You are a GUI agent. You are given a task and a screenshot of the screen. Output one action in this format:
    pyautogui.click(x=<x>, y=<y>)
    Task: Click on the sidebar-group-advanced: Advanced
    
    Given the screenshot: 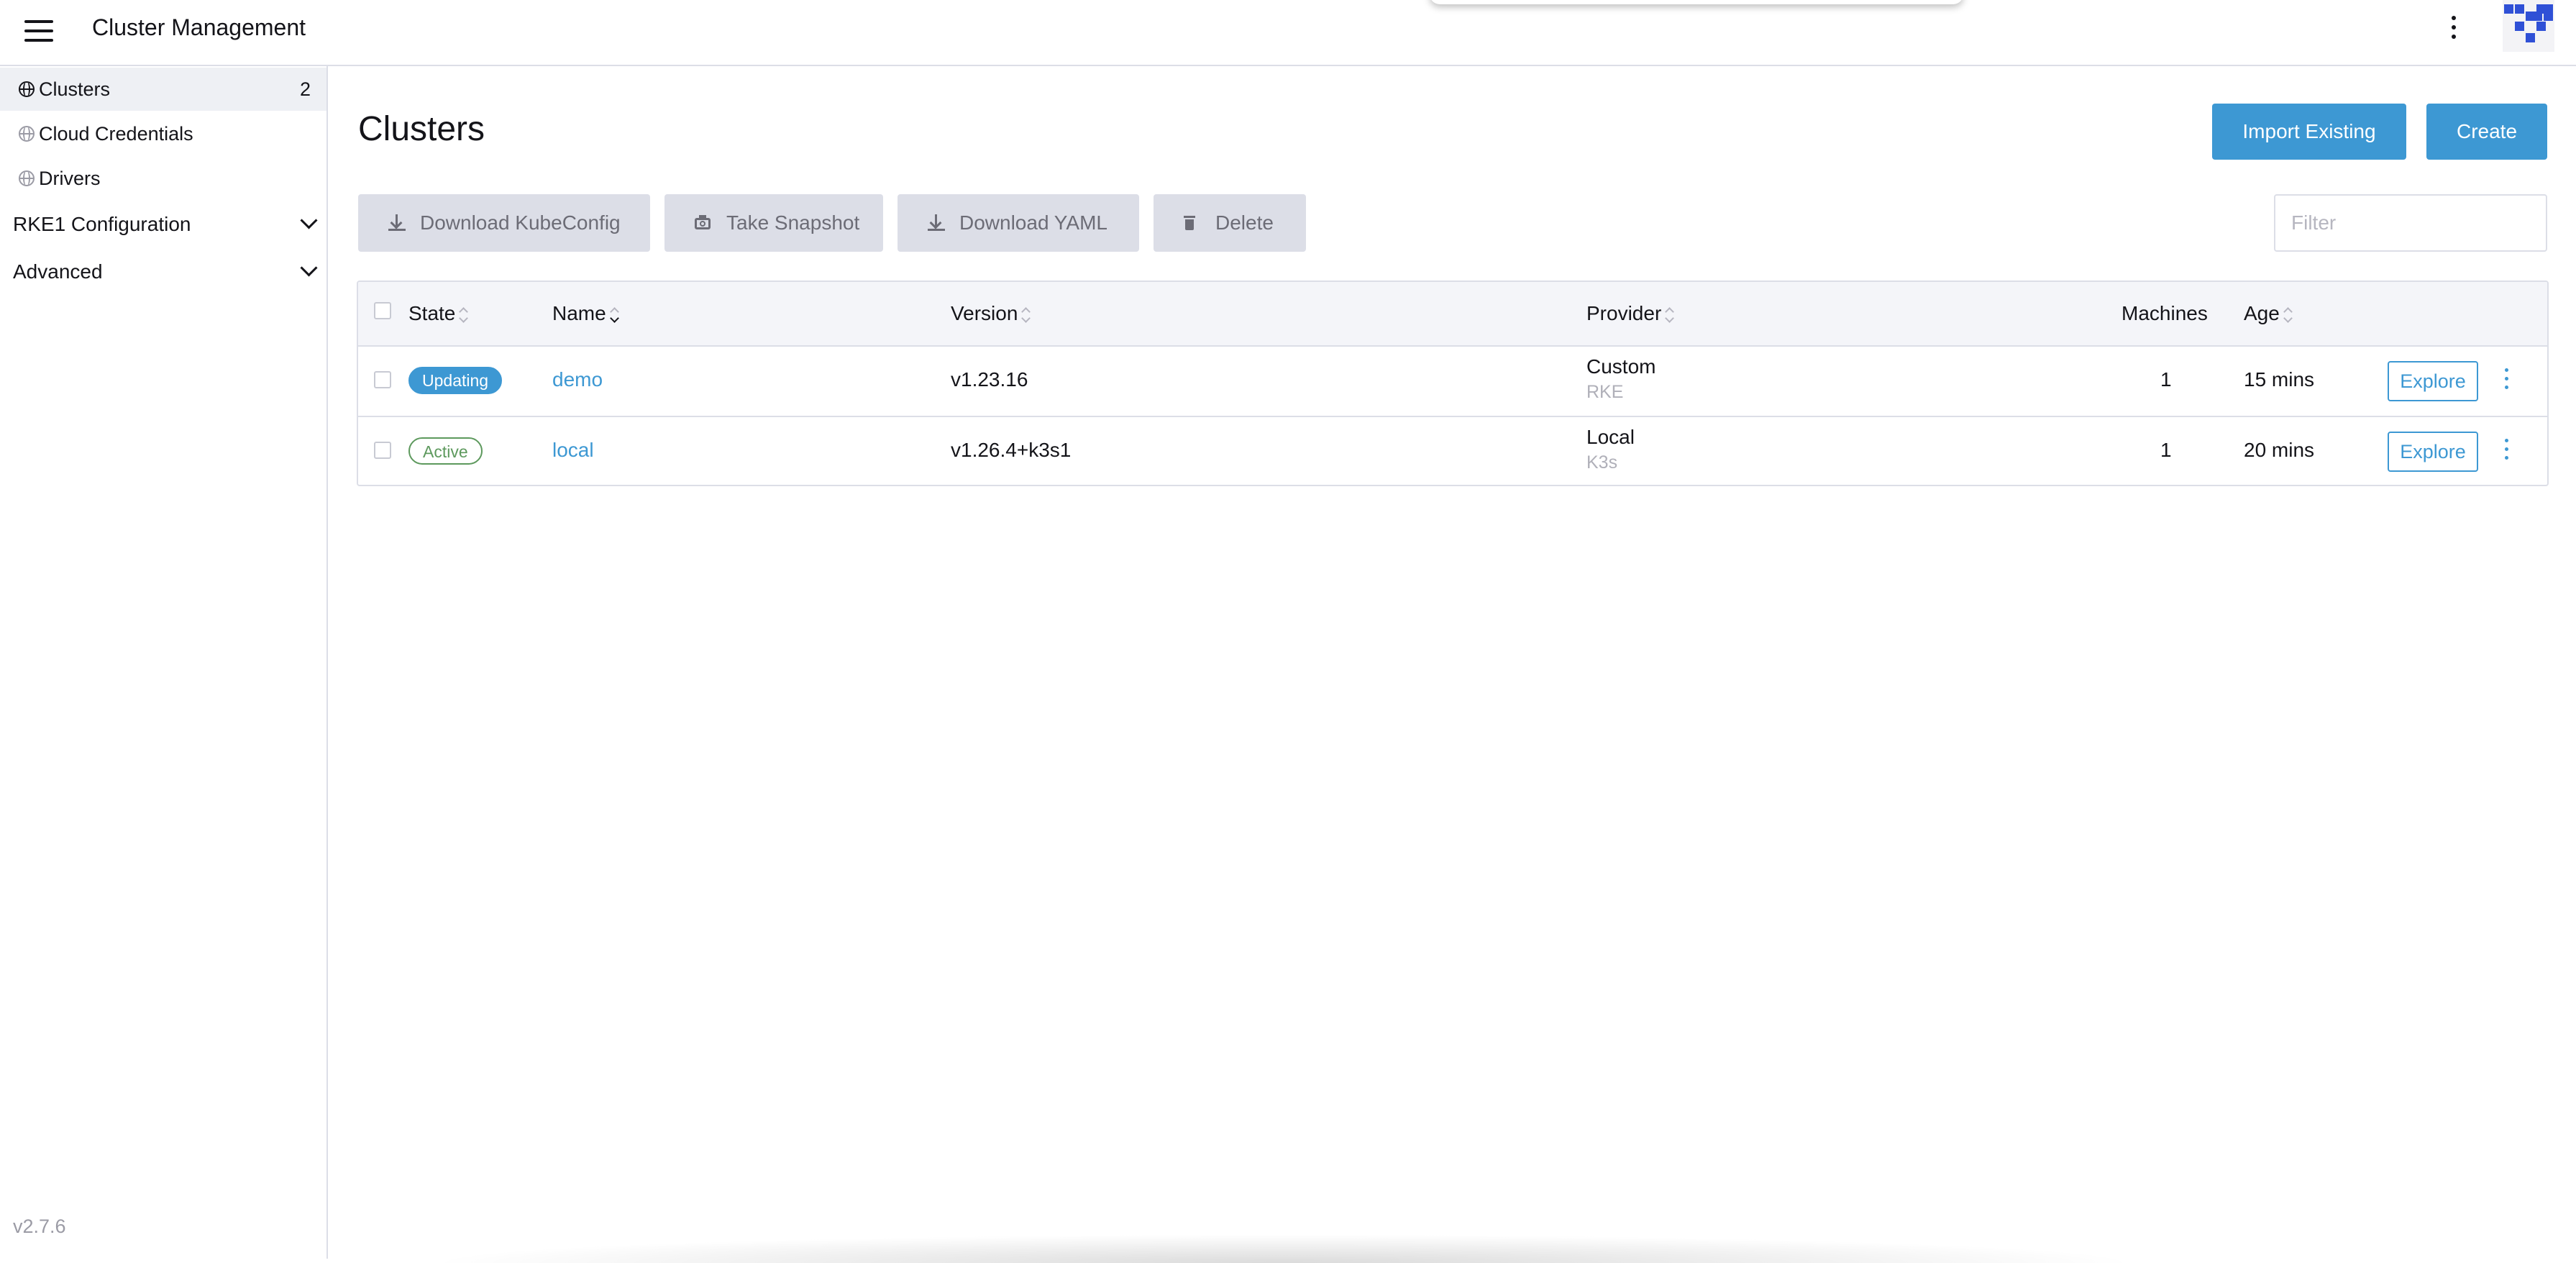 What is the action you would take?
    pyautogui.click(x=165, y=272)
    